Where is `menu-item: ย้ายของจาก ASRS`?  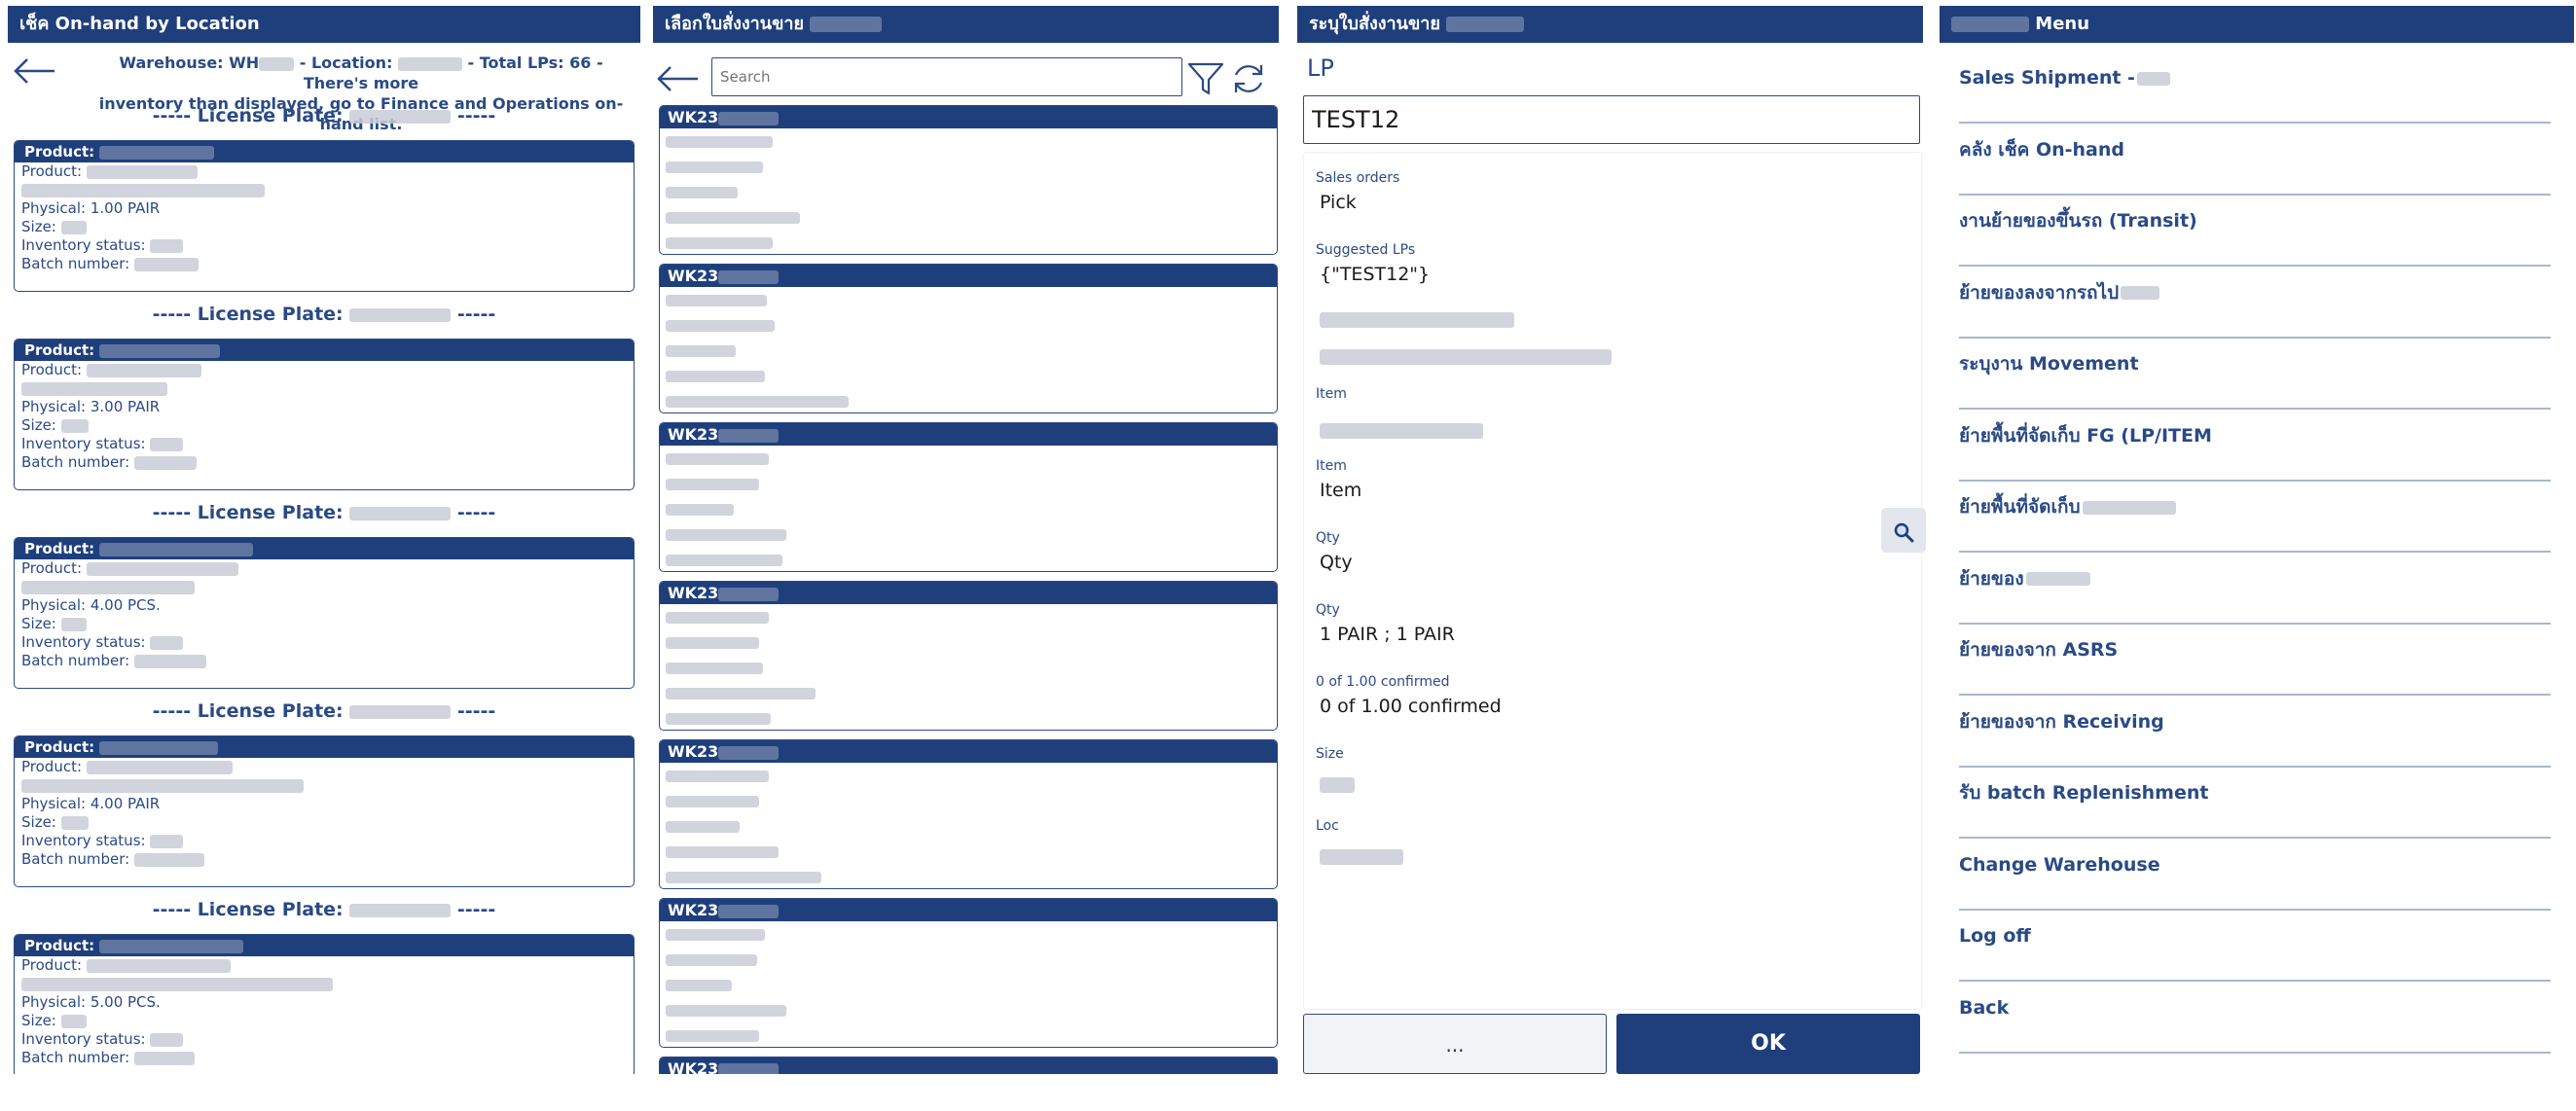
menu-item: ย้ายของจาก ASRS is located at coordinates (2255, 659).